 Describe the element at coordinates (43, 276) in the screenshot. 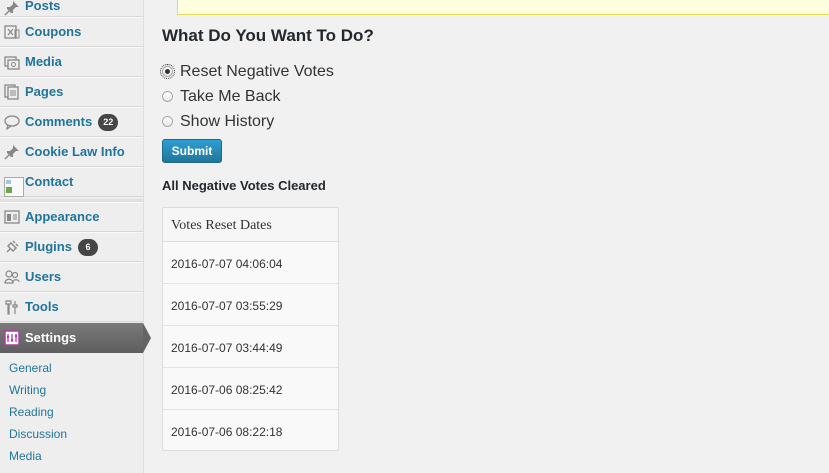

I see `menu-label: Users` at that location.